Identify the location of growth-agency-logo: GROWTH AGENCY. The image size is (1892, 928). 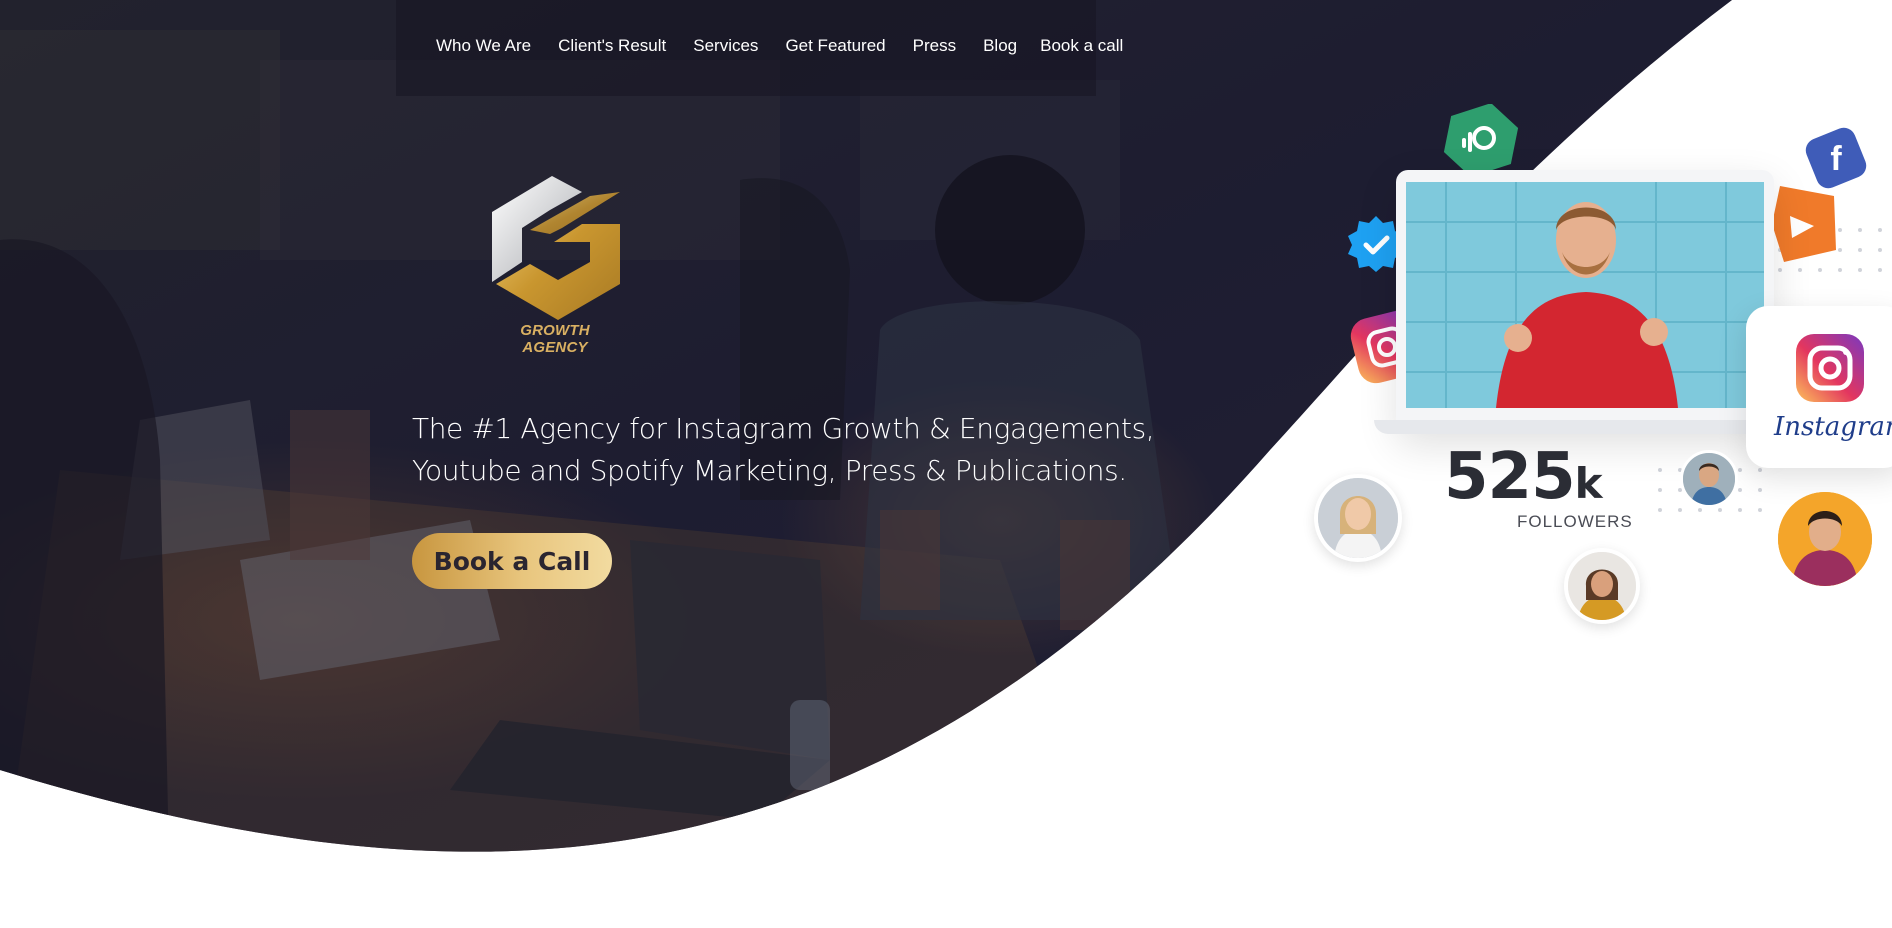
(558, 264).